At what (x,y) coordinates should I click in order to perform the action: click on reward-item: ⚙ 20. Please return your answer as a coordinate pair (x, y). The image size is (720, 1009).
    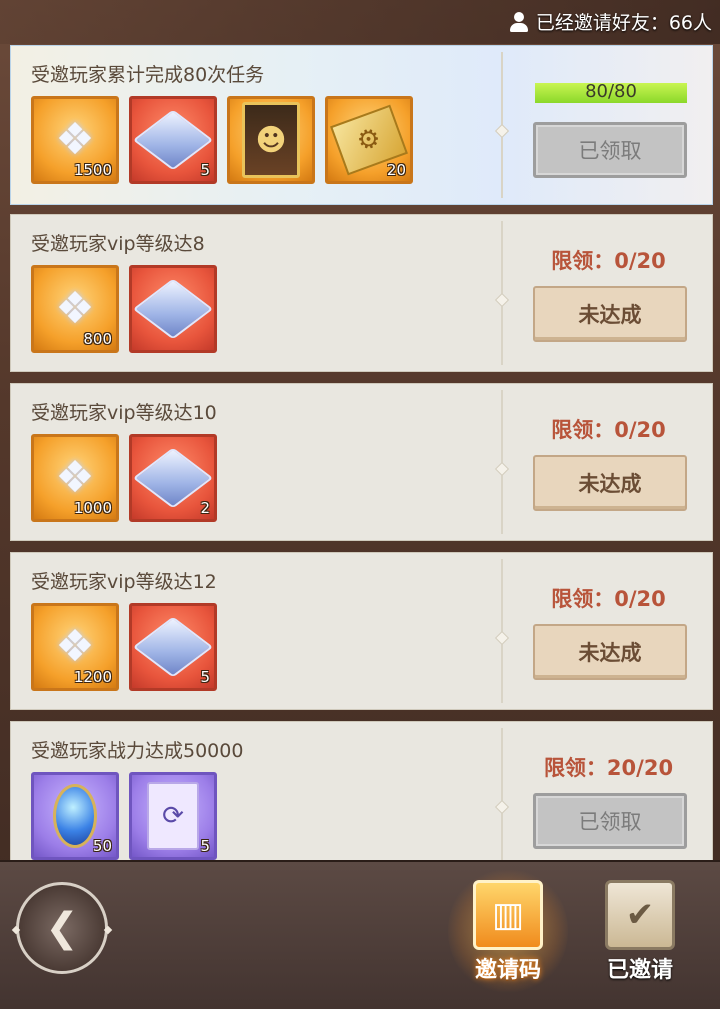
    Looking at the image, I should click on (369, 140).